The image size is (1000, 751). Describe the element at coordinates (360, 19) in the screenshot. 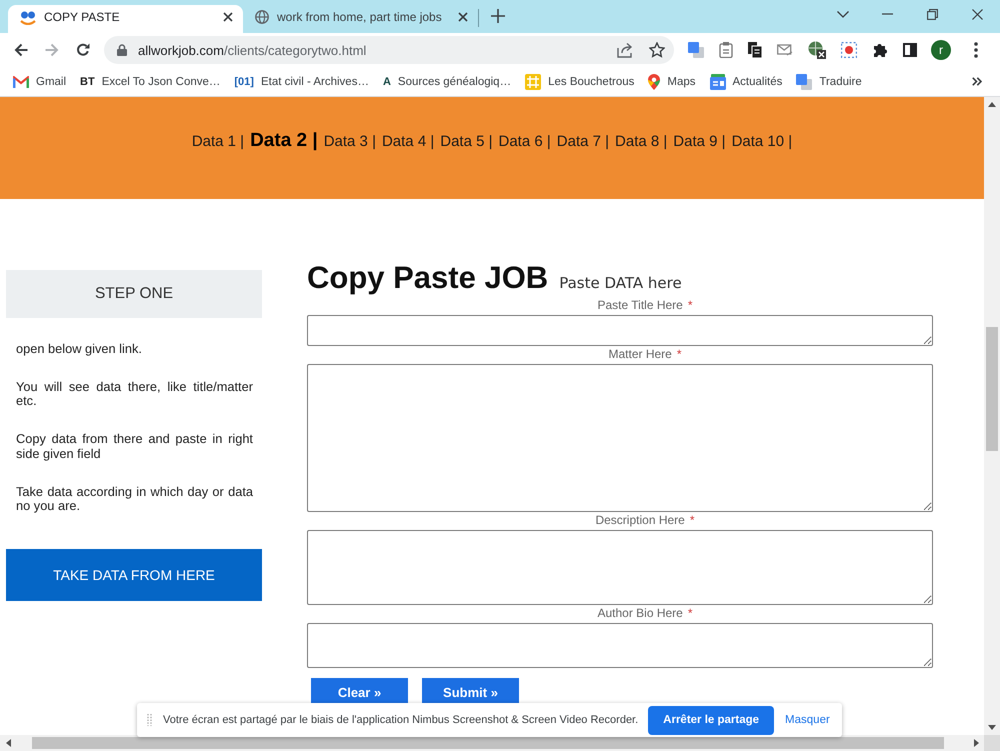

I see `browser-tab: work from home, part time jobs` at that location.